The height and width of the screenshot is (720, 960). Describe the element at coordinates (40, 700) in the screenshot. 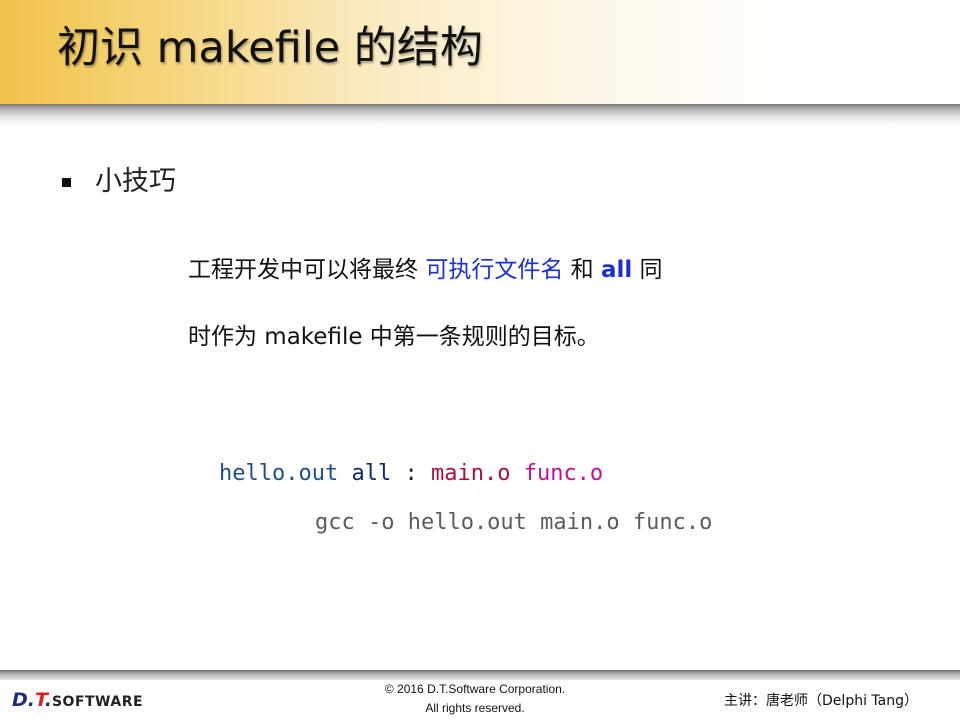

I see `logo-t: T` at that location.